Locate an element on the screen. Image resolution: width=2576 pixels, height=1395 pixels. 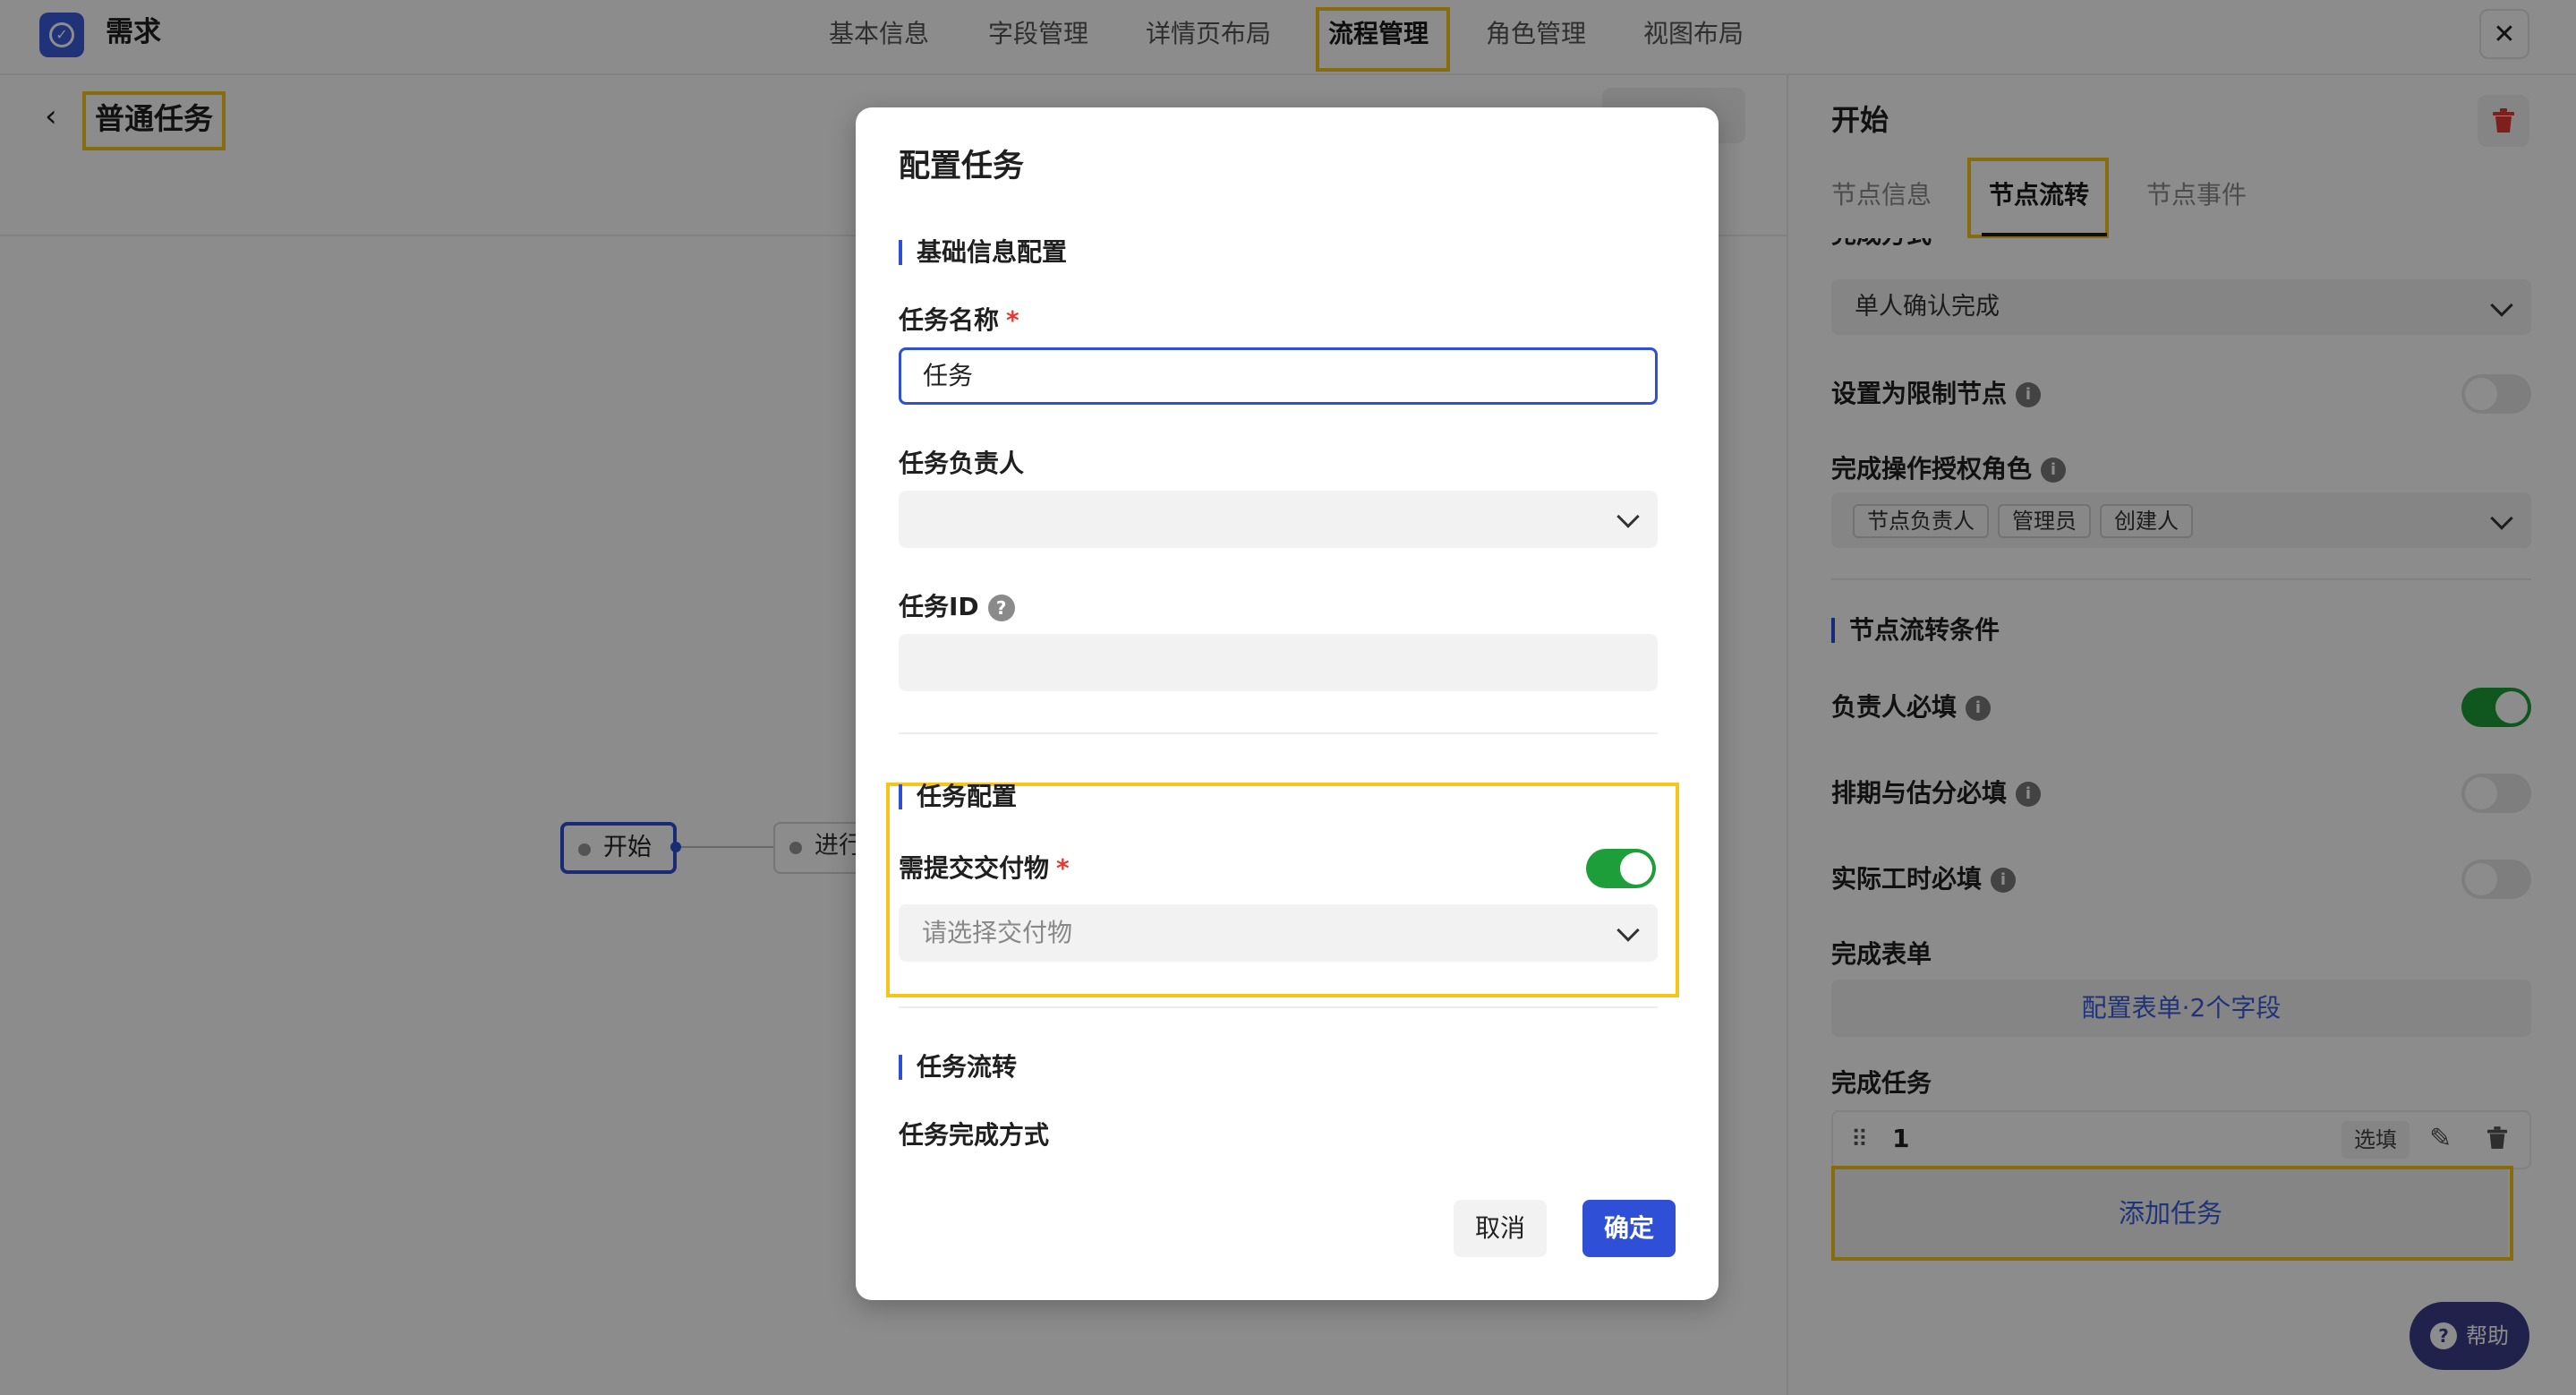
label-text: 任务名称 is located at coordinates (949, 320).